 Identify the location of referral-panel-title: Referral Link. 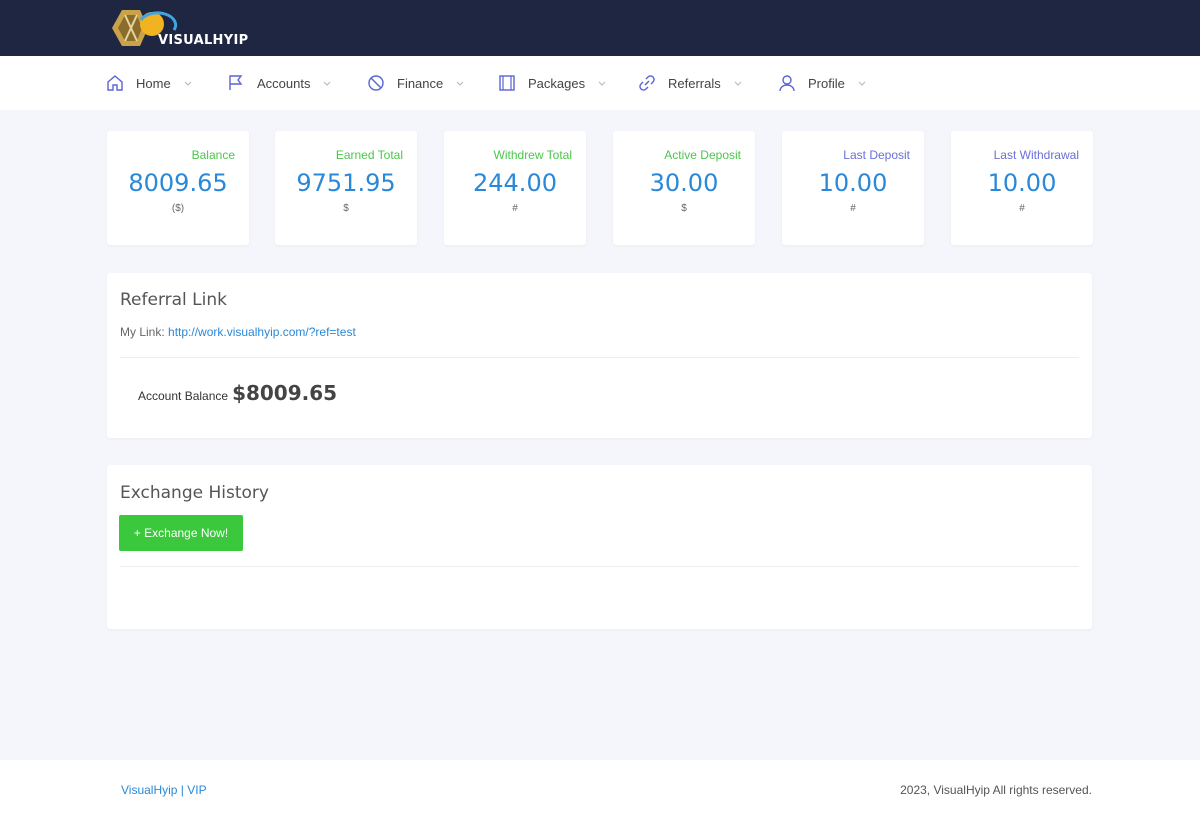
(173, 300).